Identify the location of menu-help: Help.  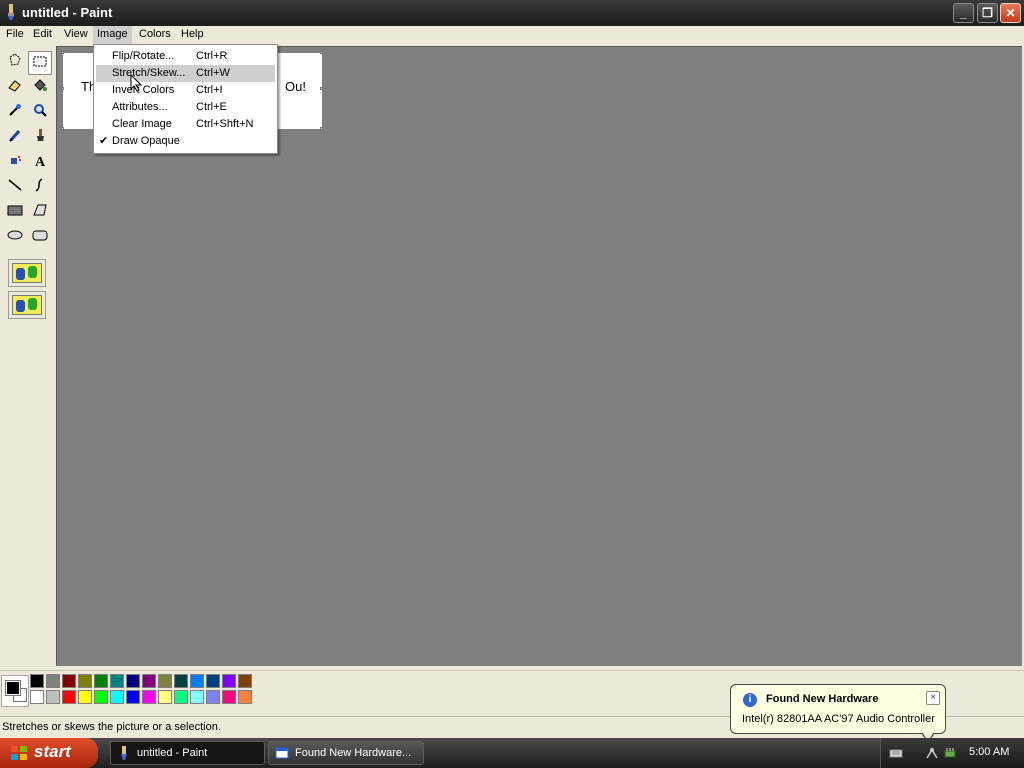
(192, 35).